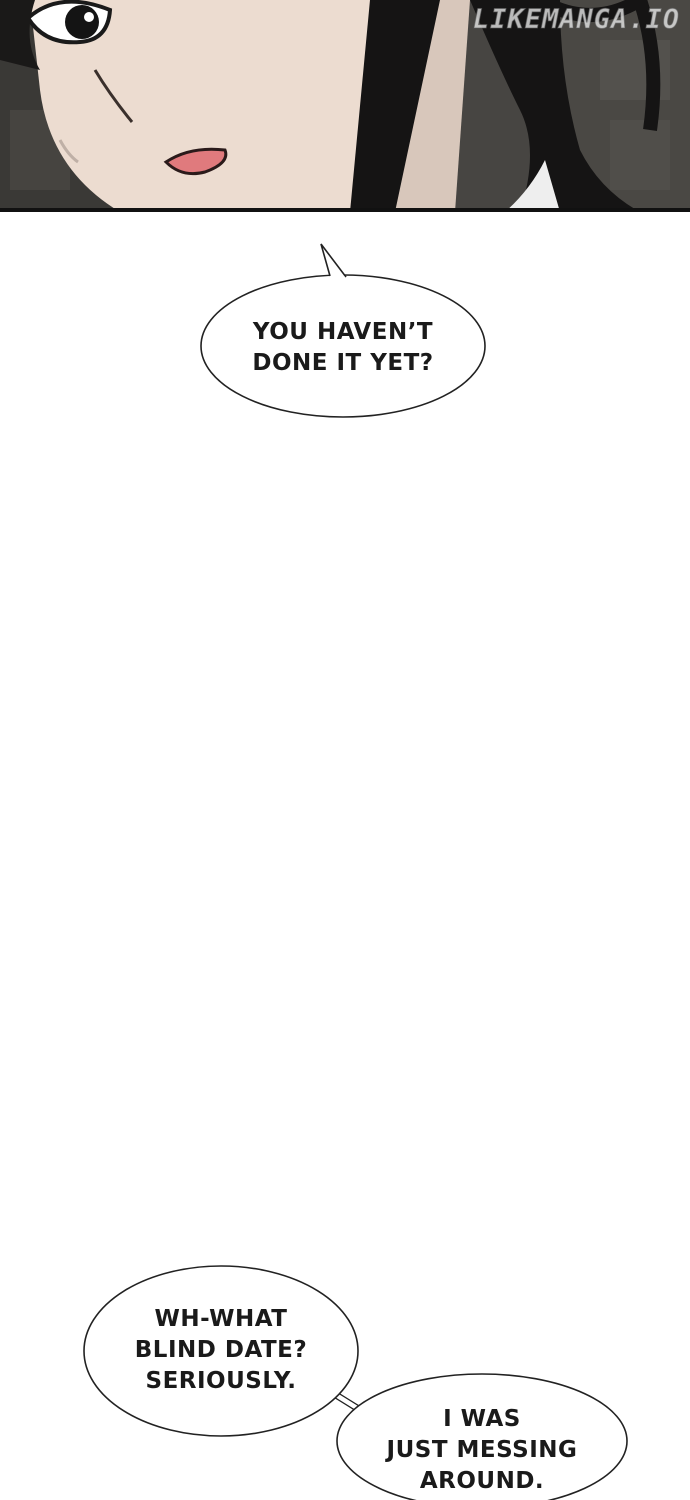 The image size is (690, 1500). I want to click on speech-bubble-2-text: WH-WHAT BLIND DATE? SERIOUSLY., so click(221, 1350).